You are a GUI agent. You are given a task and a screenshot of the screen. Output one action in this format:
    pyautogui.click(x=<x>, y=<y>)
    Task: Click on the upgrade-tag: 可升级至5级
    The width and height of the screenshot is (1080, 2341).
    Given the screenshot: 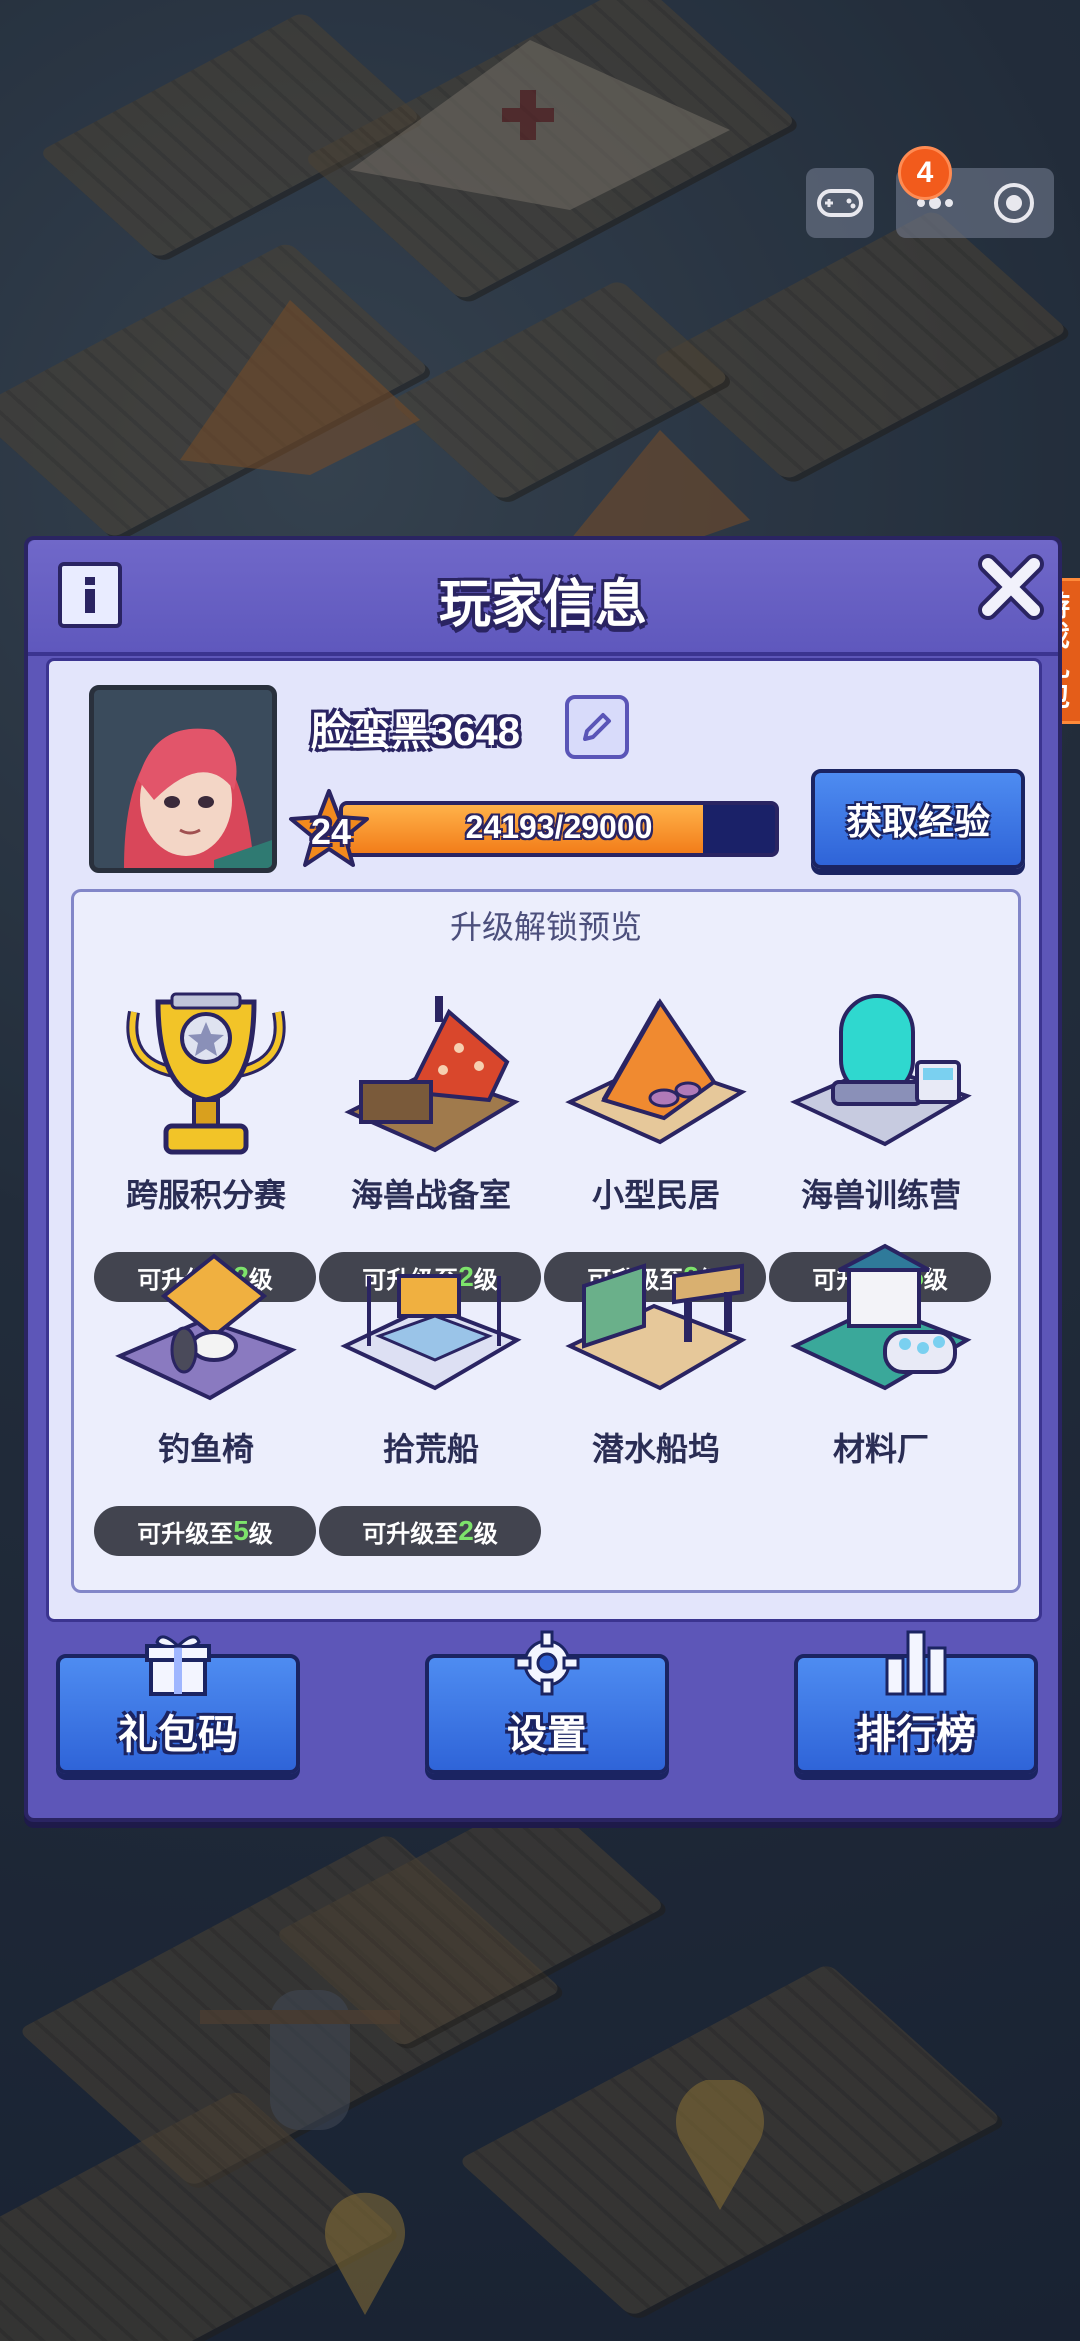 What is the action you would take?
    pyautogui.click(x=205, y=1531)
    